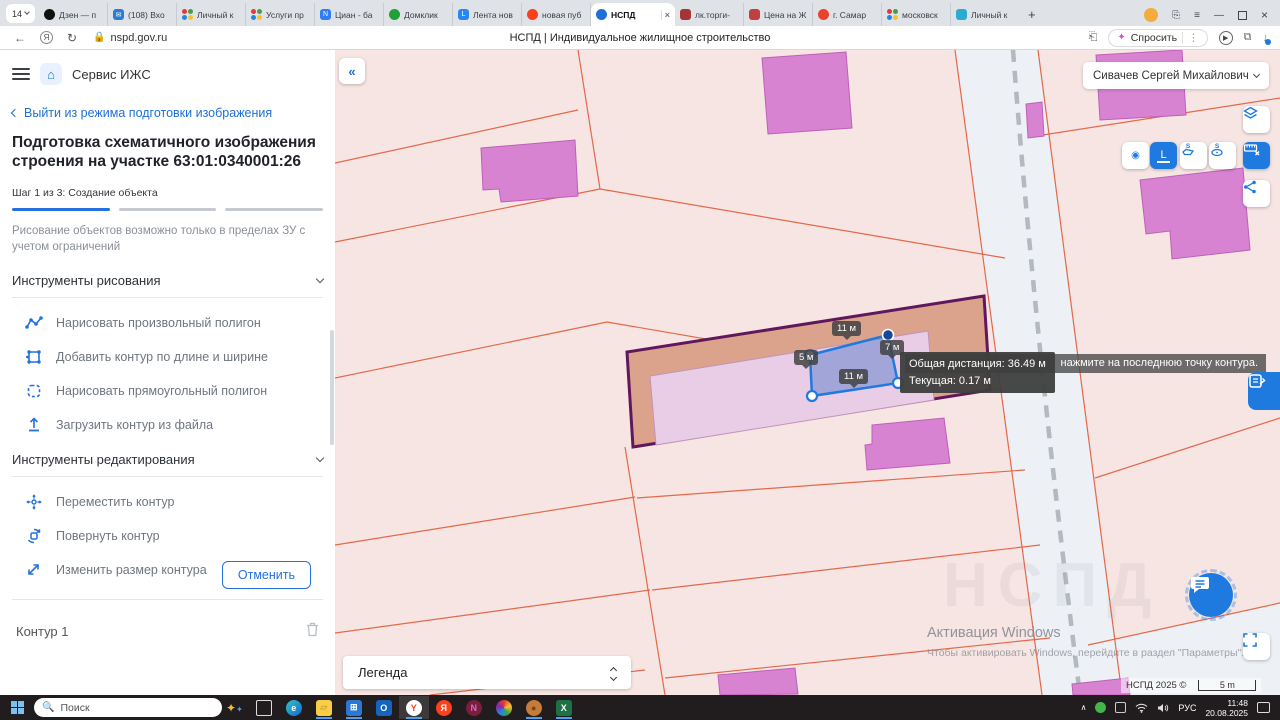 The width and height of the screenshot is (1280, 720). What do you see at coordinates (99, 37) in the screenshot?
I see `lock-icon: 🔒` at bounding box center [99, 37].